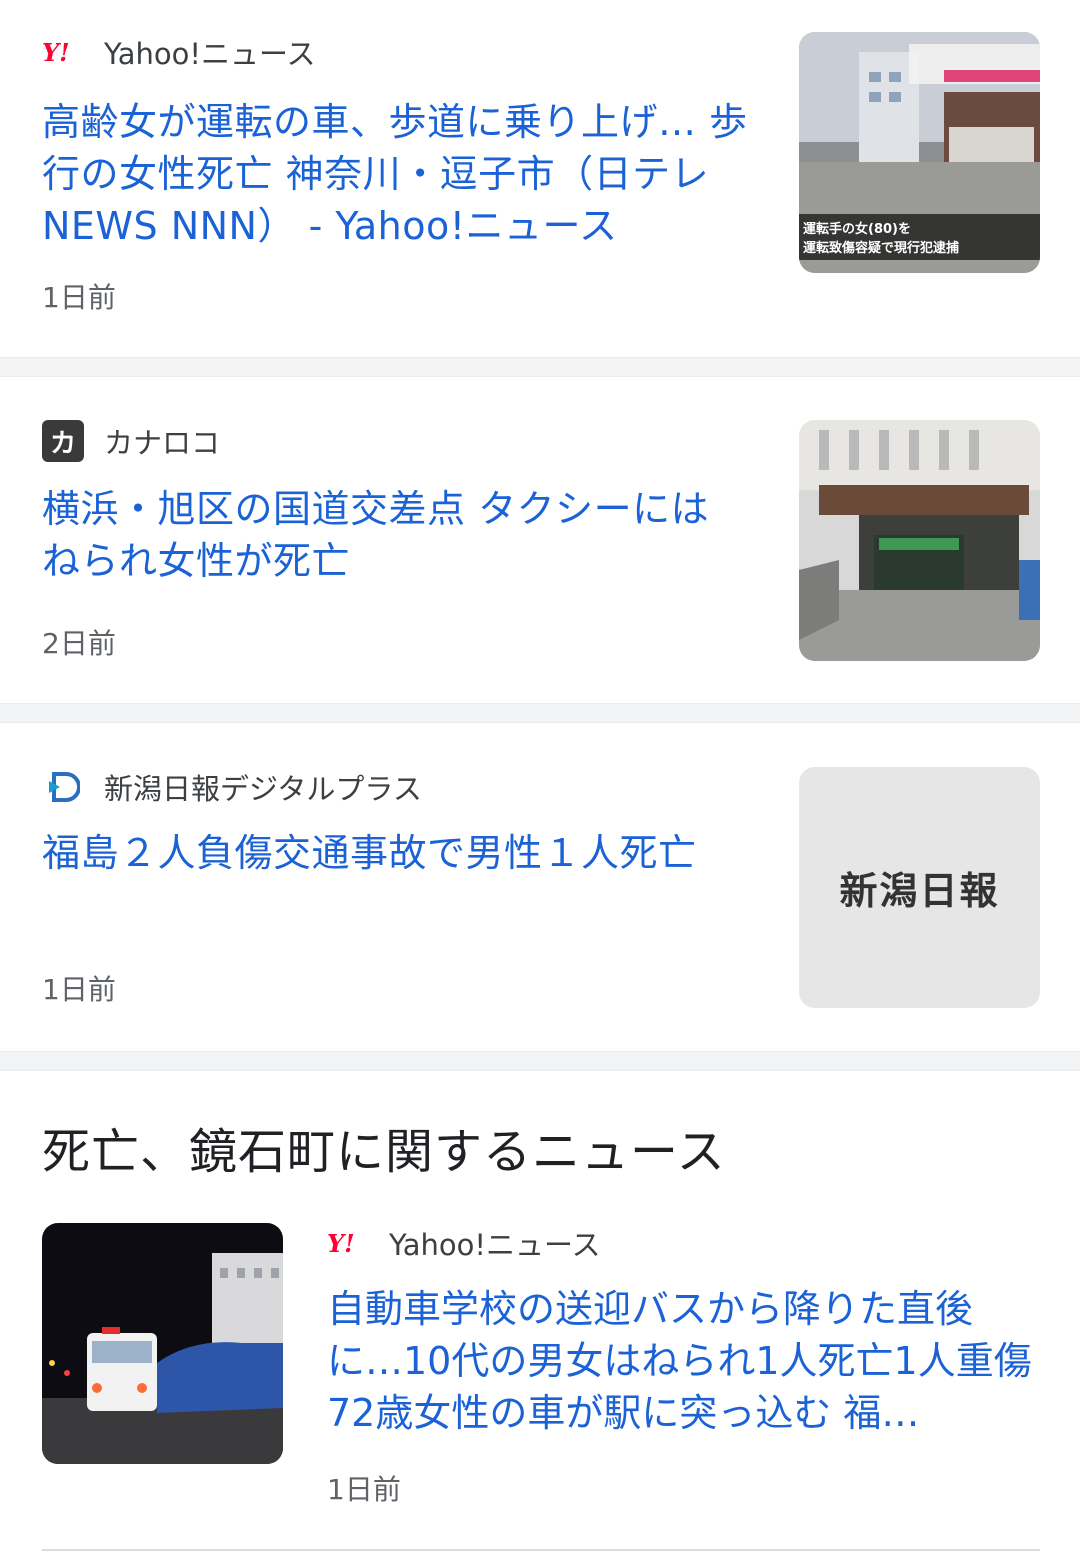 This screenshot has width=1080, height=1567. I want to click on thumbnail-image: 新潟日報, so click(919, 887).